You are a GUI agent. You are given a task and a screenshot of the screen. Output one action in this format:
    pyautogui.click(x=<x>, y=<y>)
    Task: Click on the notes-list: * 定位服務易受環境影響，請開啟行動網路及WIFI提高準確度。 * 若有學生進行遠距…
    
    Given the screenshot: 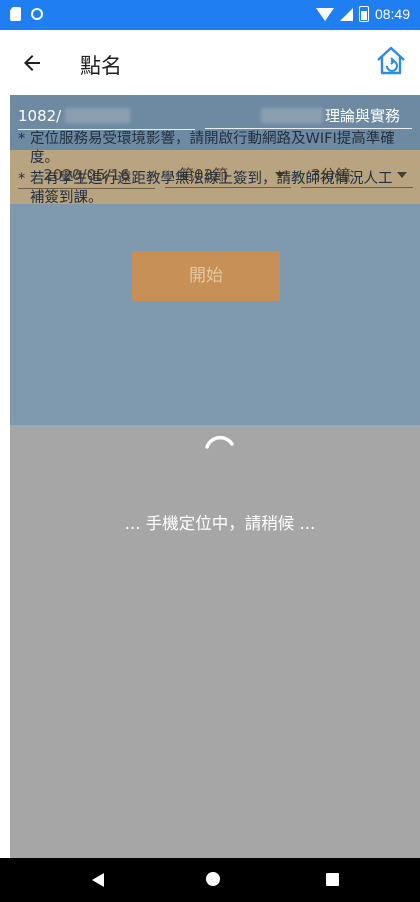 What is the action you would take?
    pyautogui.click(x=208, y=170)
    